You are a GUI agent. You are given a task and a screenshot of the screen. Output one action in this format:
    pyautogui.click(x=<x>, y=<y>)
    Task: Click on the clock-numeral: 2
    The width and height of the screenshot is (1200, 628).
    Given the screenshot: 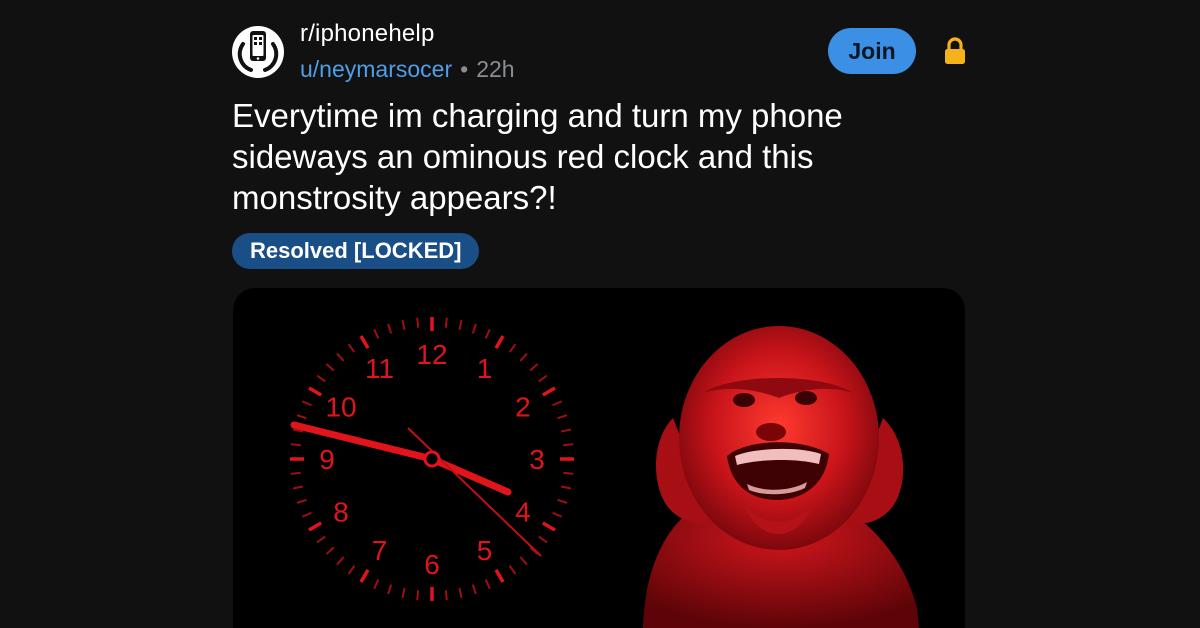 What is the action you would take?
    pyautogui.click(x=523, y=407)
    